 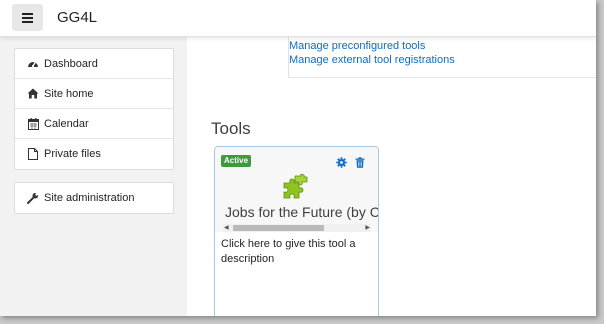 What do you see at coordinates (33, 154) in the screenshot?
I see `file-icon` at bounding box center [33, 154].